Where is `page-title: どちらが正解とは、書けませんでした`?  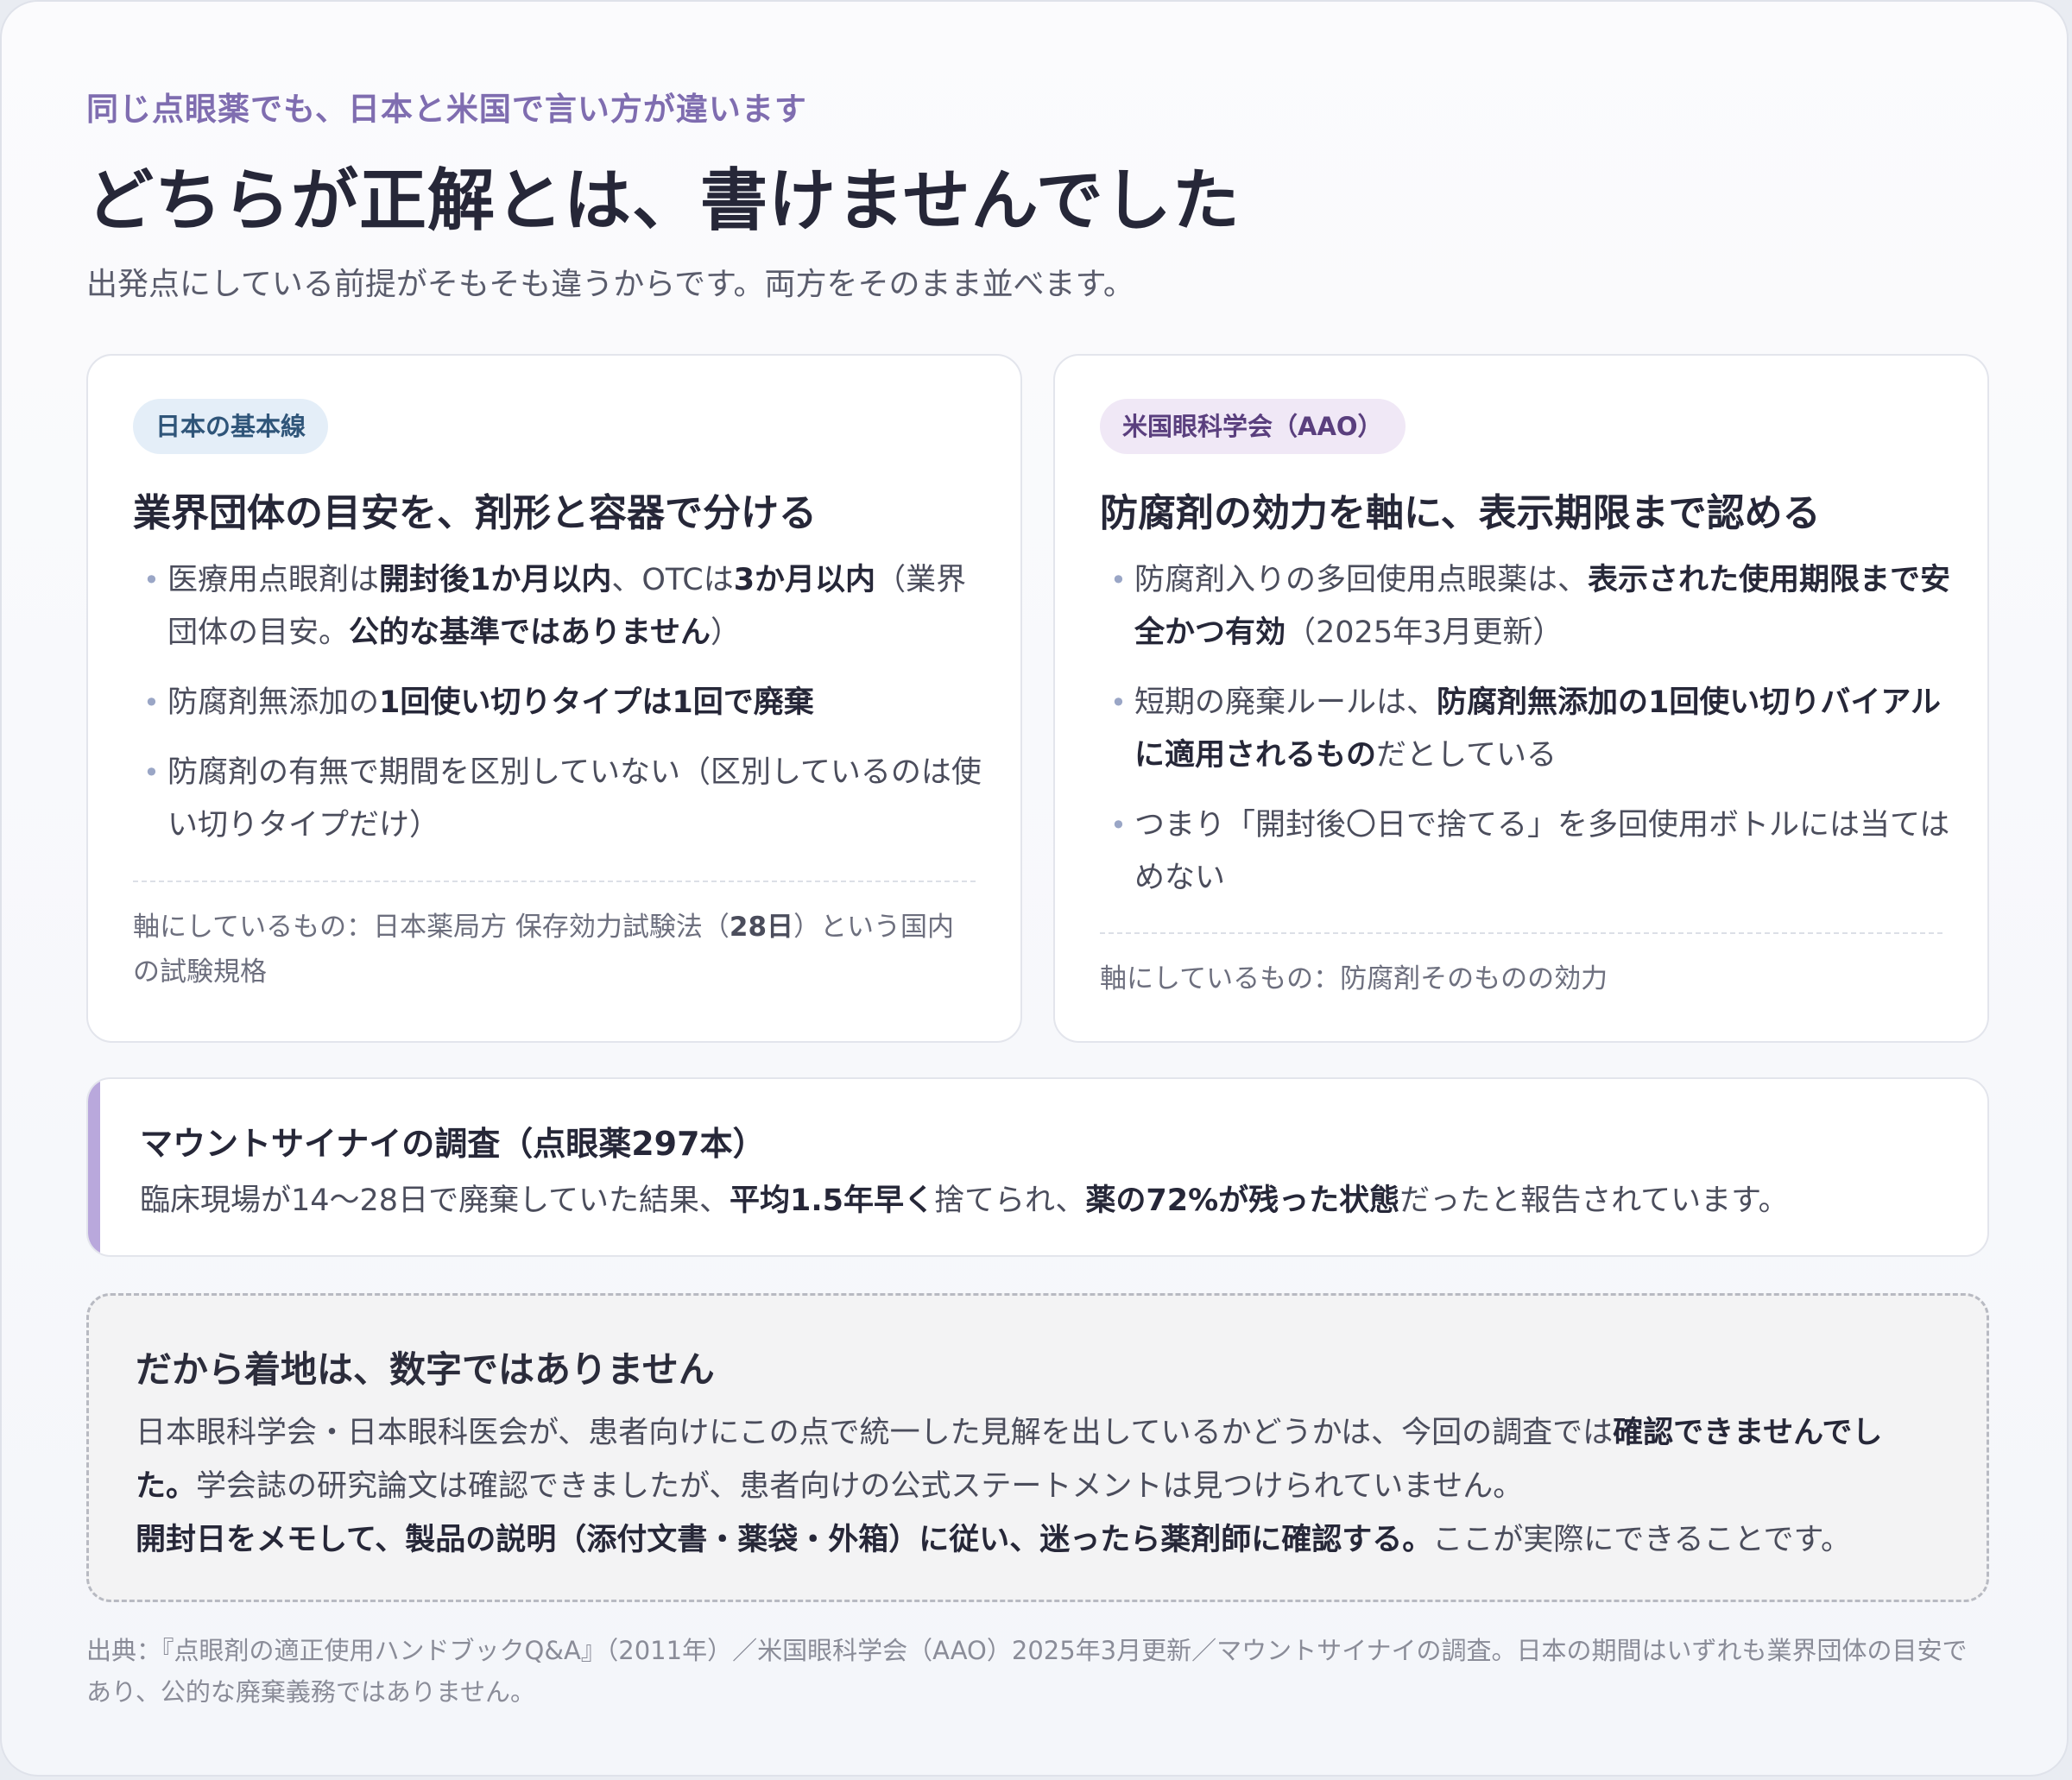 page-title: どちらが正解とは、書けませんでした is located at coordinates (663, 201).